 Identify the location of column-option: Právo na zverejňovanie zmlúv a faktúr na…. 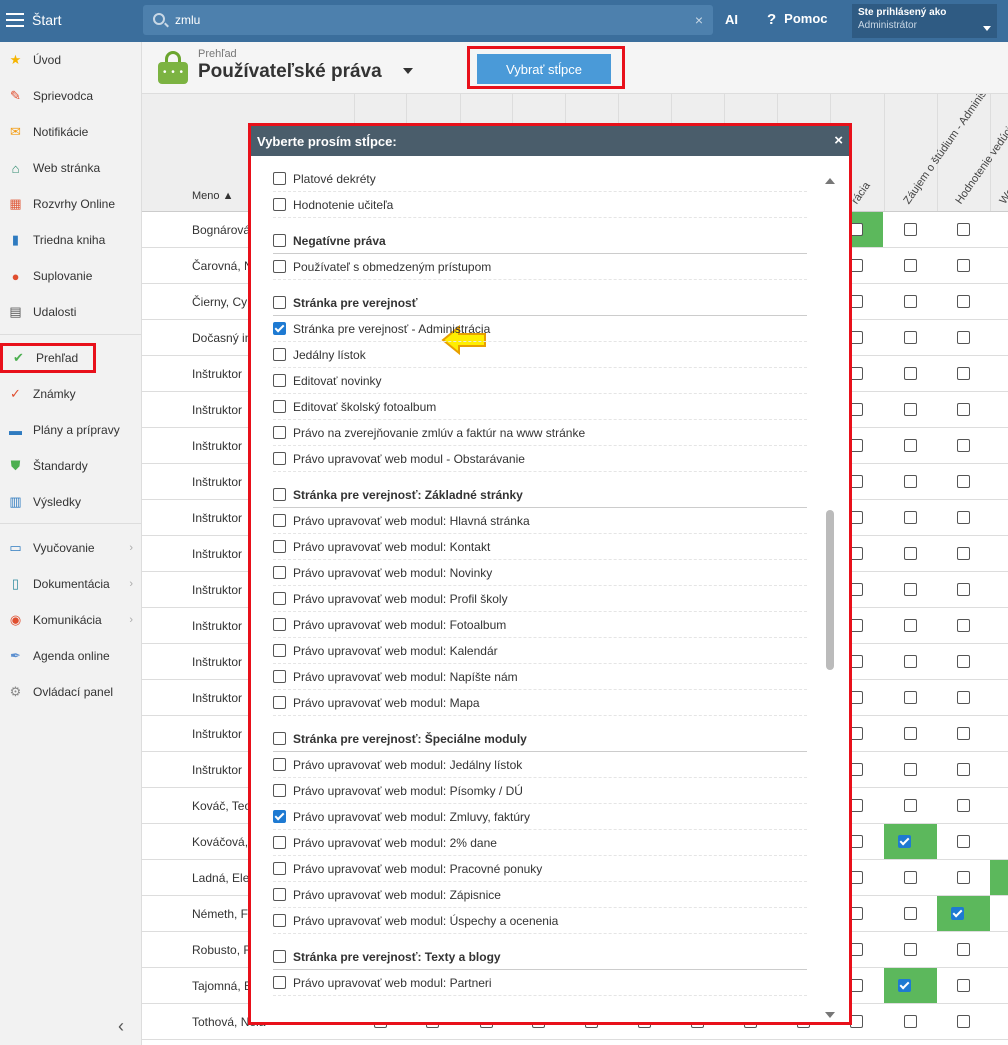
(540, 433).